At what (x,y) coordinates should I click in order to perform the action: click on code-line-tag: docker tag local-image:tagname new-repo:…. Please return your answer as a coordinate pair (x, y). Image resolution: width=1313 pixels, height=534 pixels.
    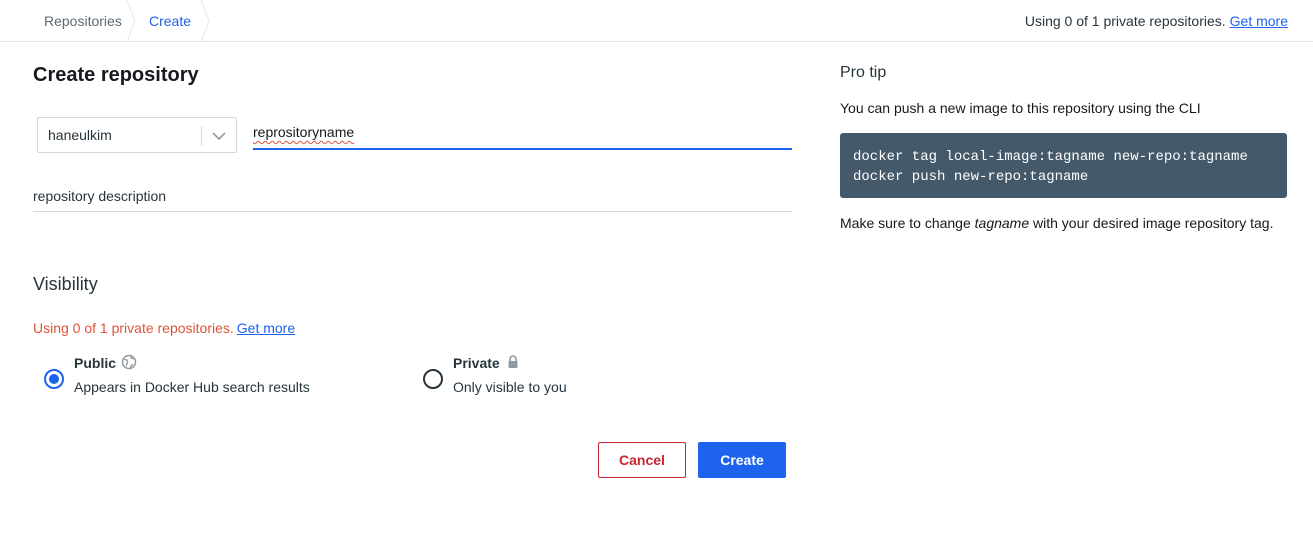
    Looking at the image, I should click on (1050, 157).